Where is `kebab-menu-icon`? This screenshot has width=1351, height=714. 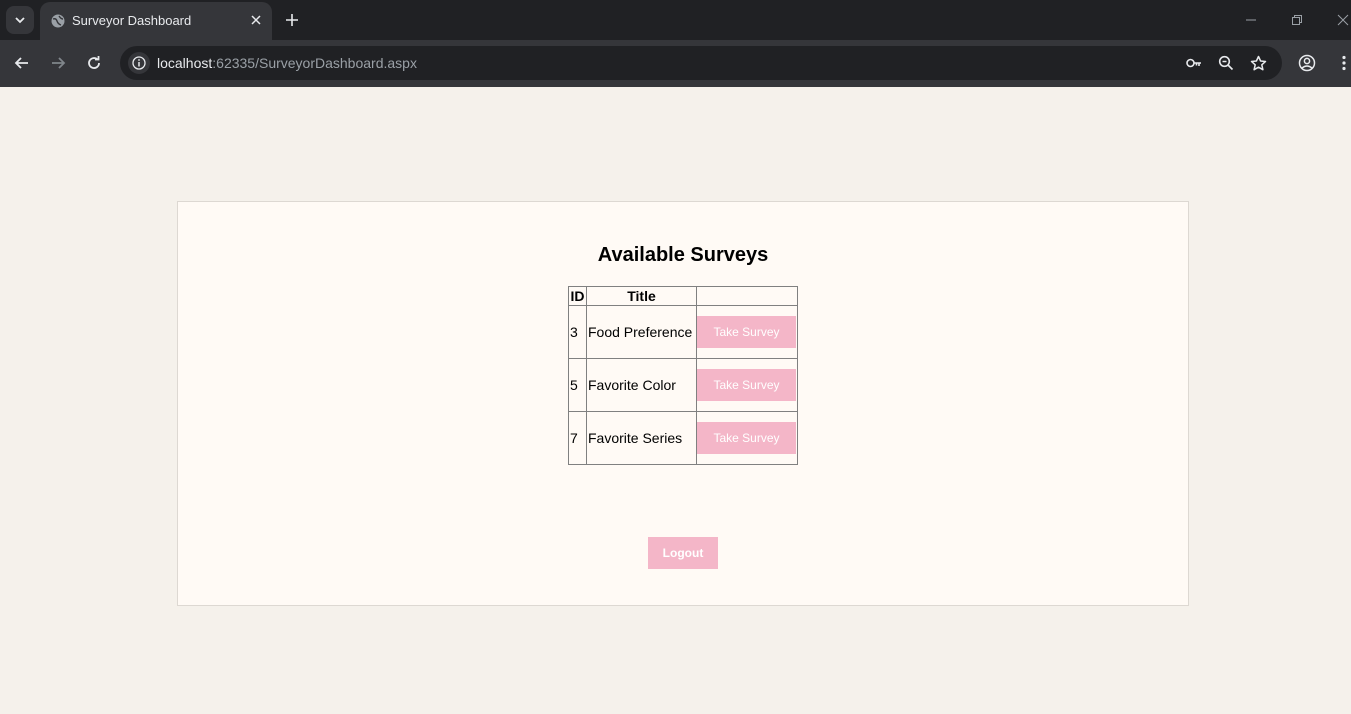
kebab-menu-icon is located at coordinates (1344, 63).